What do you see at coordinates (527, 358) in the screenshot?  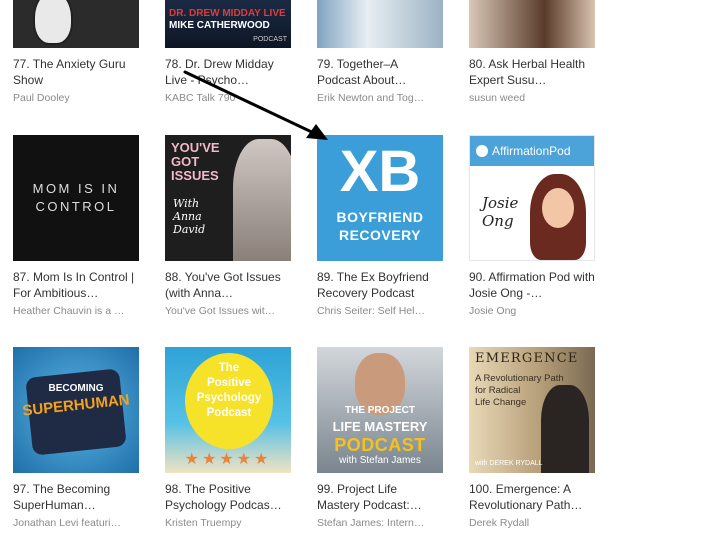 I see `artwork-text: EMERGENCE` at bounding box center [527, 358].